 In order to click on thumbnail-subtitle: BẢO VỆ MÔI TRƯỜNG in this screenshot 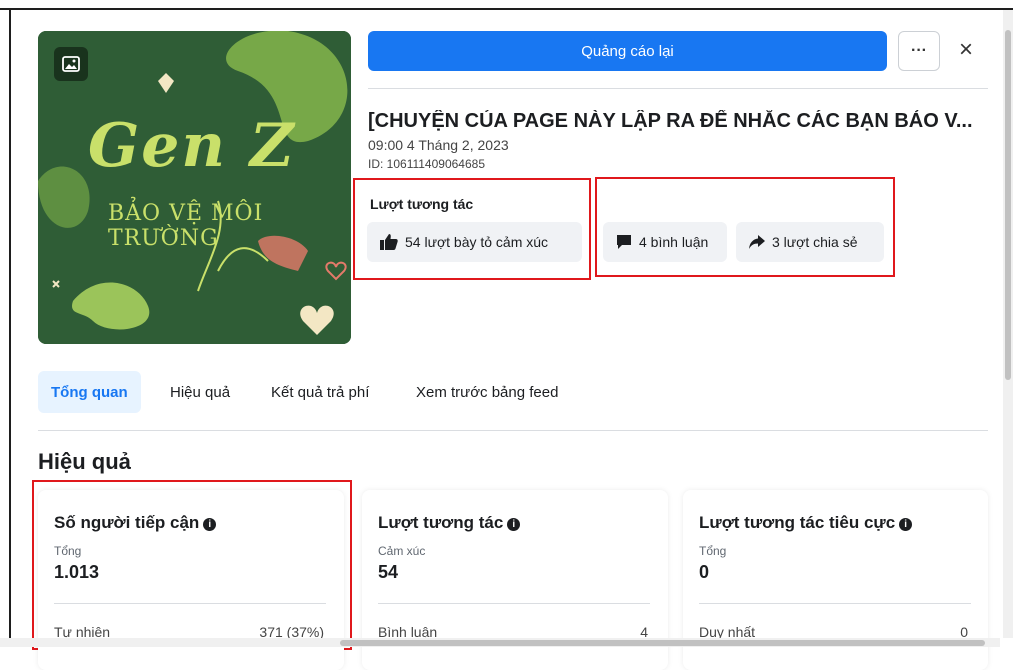, I will do `click(186, 226)`.